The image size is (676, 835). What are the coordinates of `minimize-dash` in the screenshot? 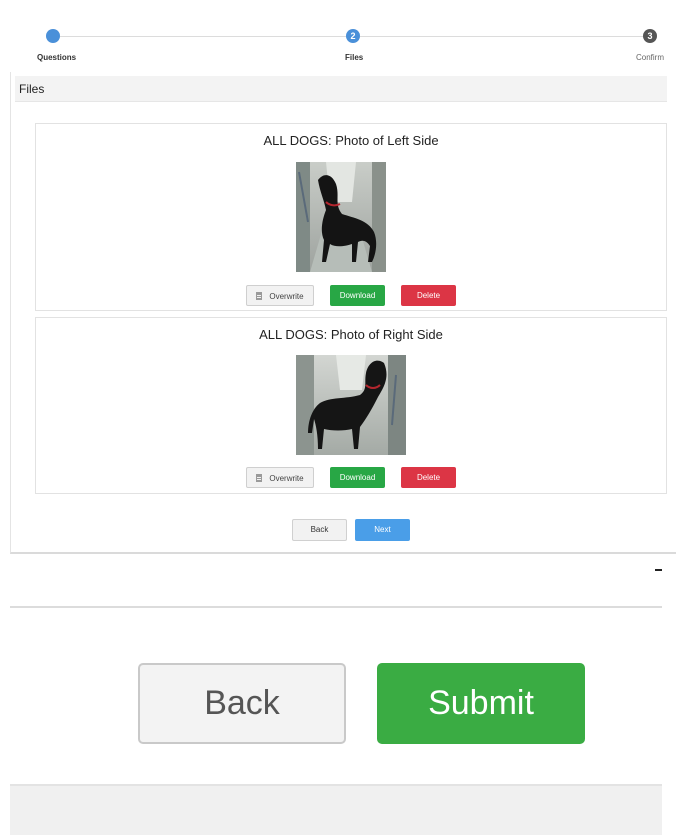 It's located at (658, 570).